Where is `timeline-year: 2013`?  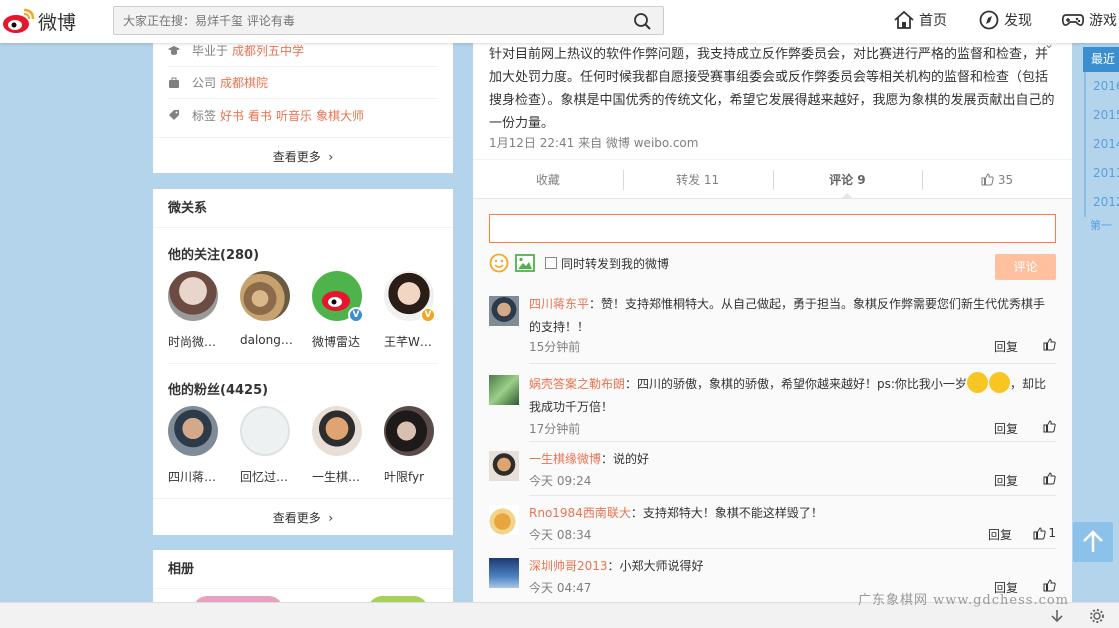 timeline-year: 2013 is located at coordinates (1101, 173).